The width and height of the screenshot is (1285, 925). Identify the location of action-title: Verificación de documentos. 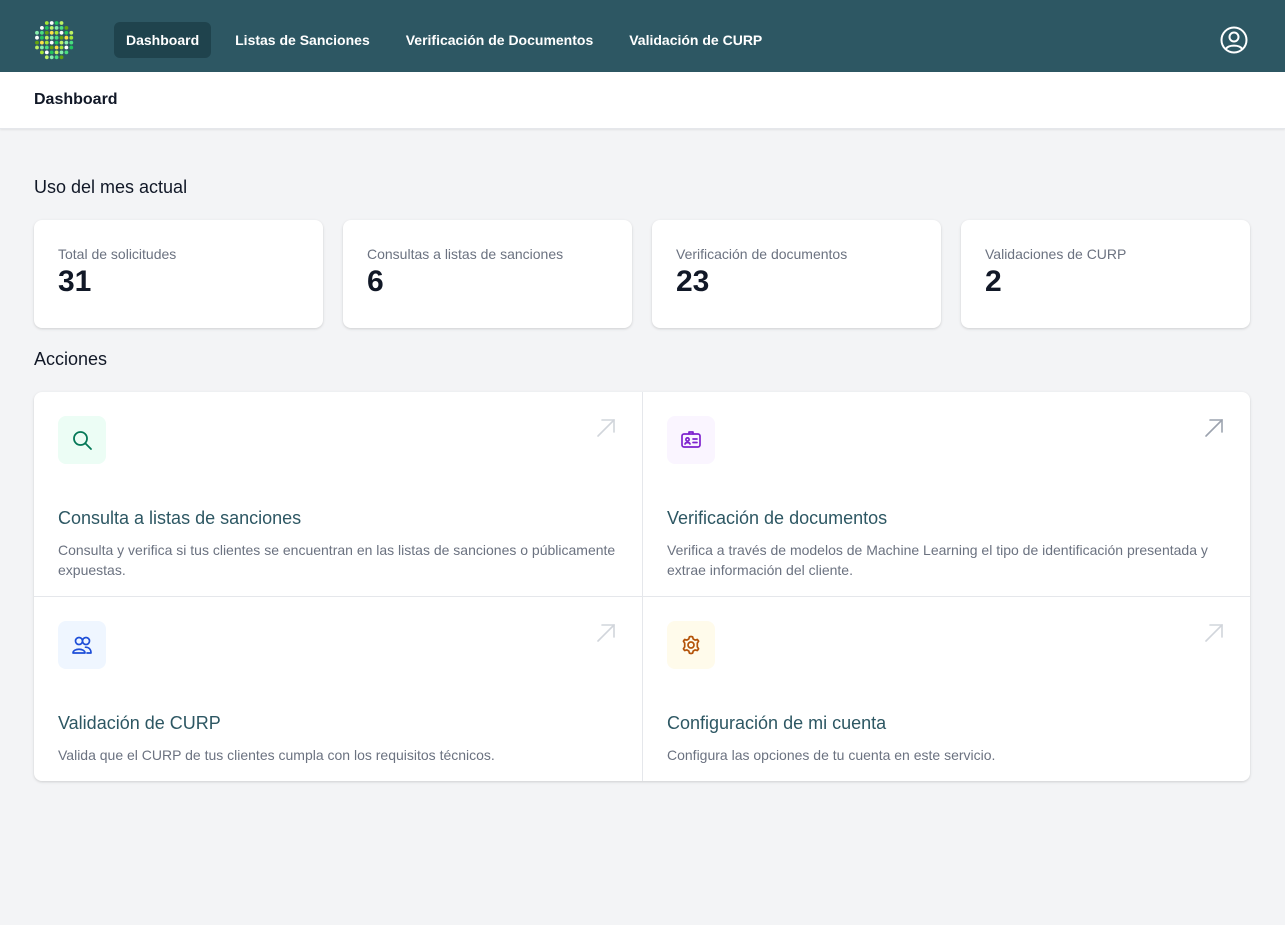
(777, 518).